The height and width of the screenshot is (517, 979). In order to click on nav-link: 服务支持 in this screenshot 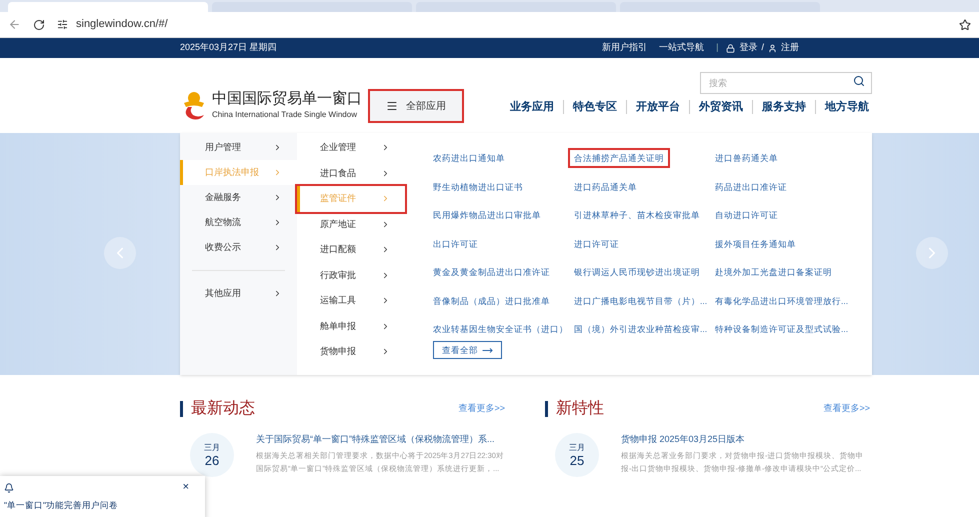, I will do `click(784, 106)`.